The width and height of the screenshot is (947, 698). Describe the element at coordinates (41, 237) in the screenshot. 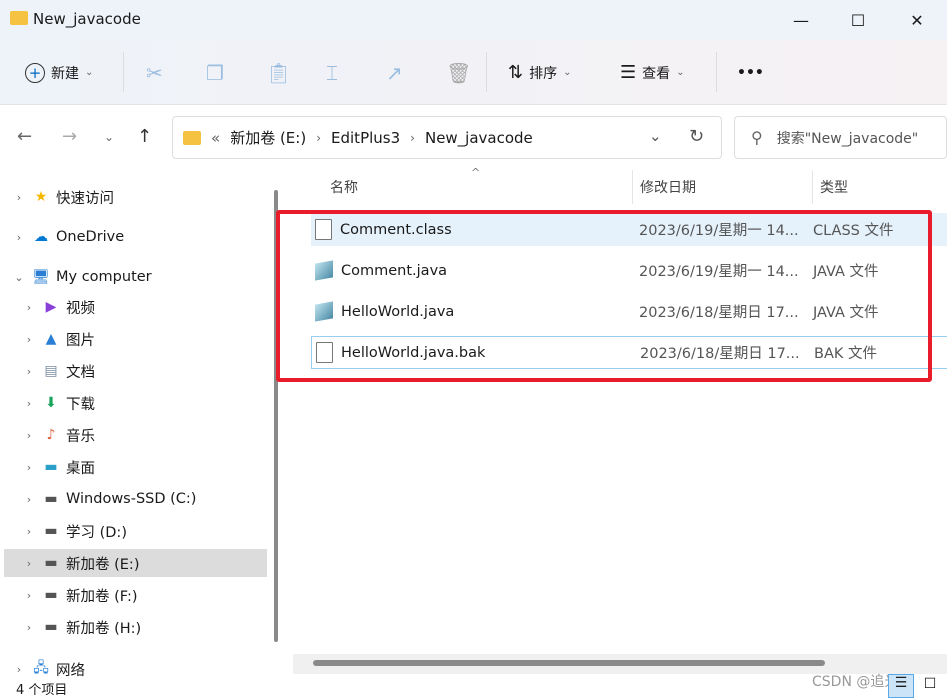

I see `cloud-icon: ☁` at that location.